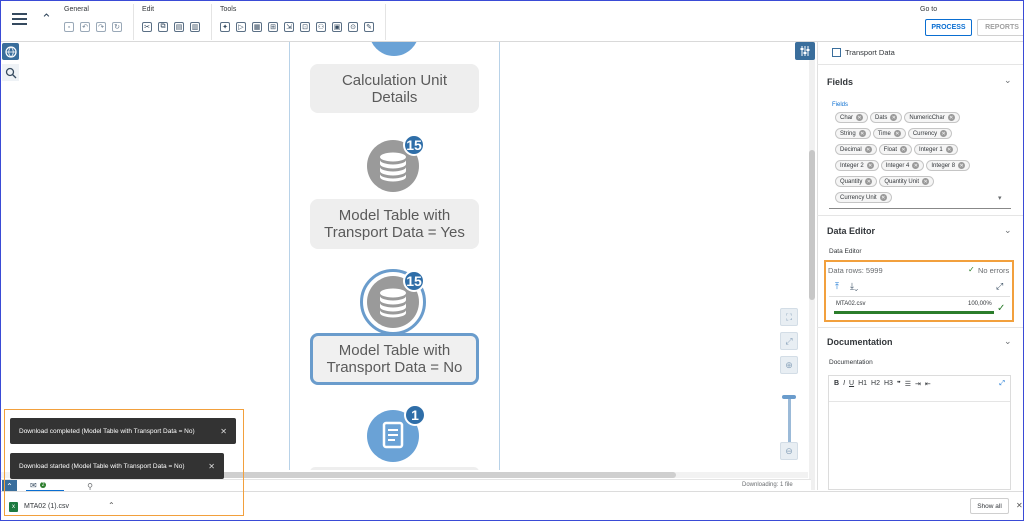  I want to click on redo-icon: ↷, so click(101, 27).